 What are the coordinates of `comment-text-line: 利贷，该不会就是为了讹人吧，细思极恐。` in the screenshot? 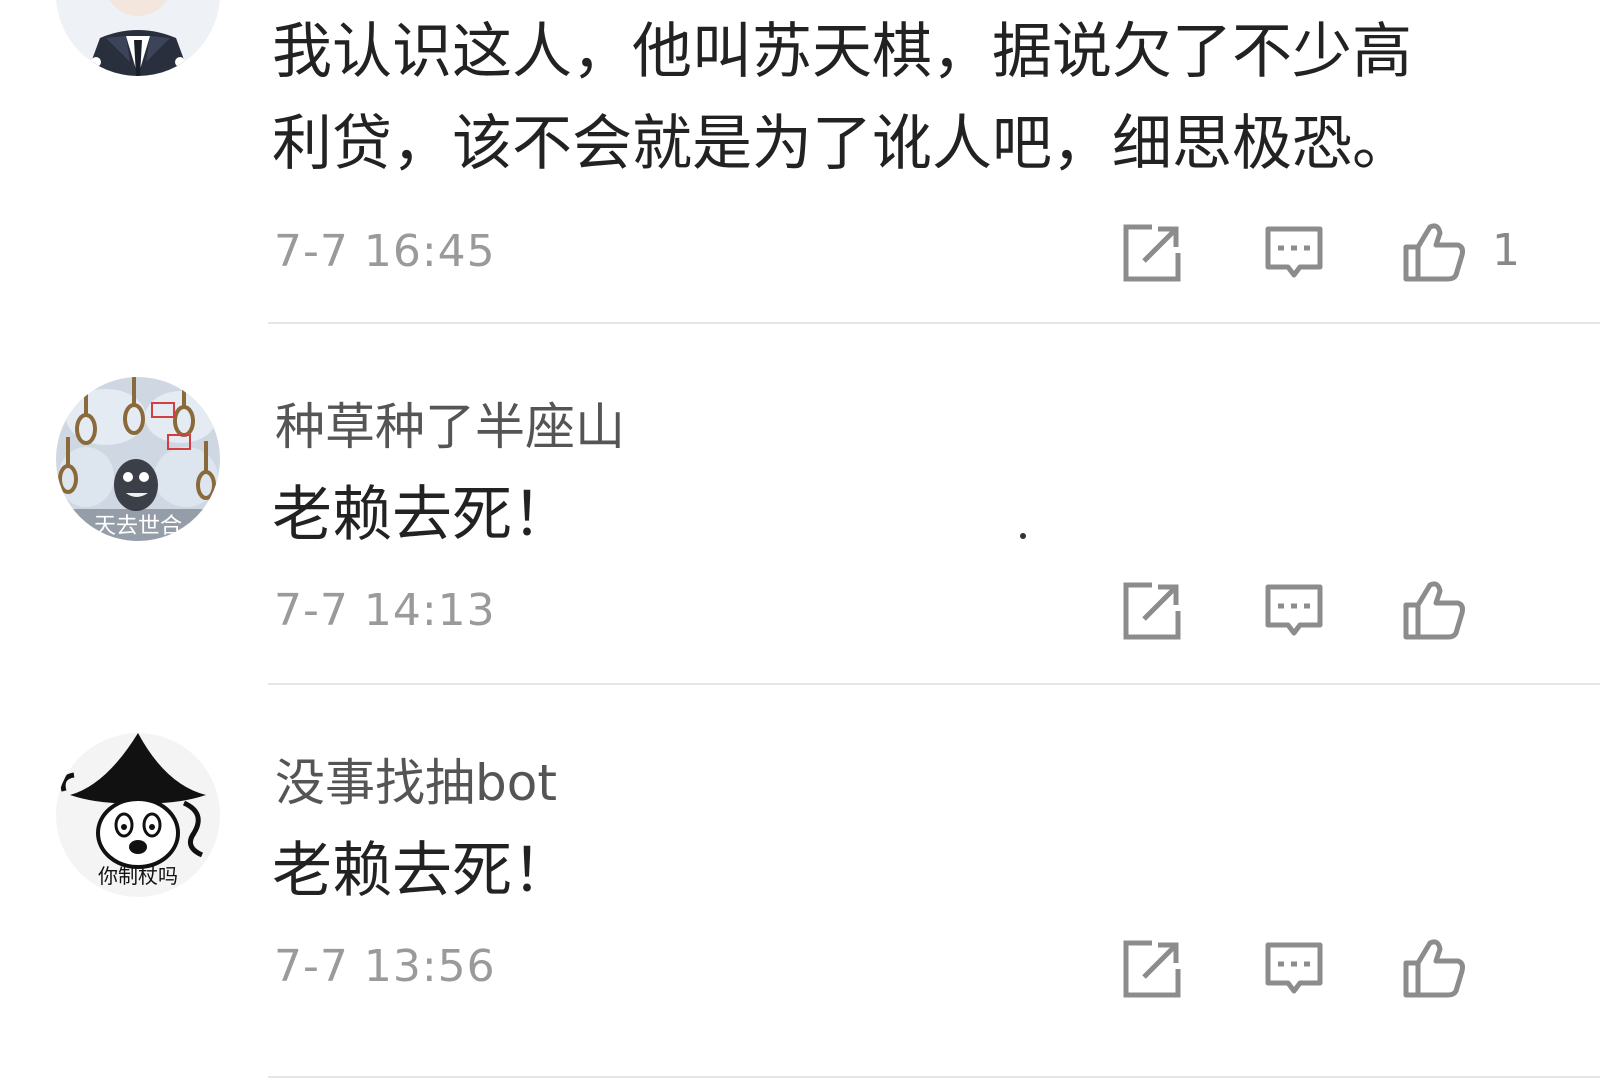 It's located at (842, 144).